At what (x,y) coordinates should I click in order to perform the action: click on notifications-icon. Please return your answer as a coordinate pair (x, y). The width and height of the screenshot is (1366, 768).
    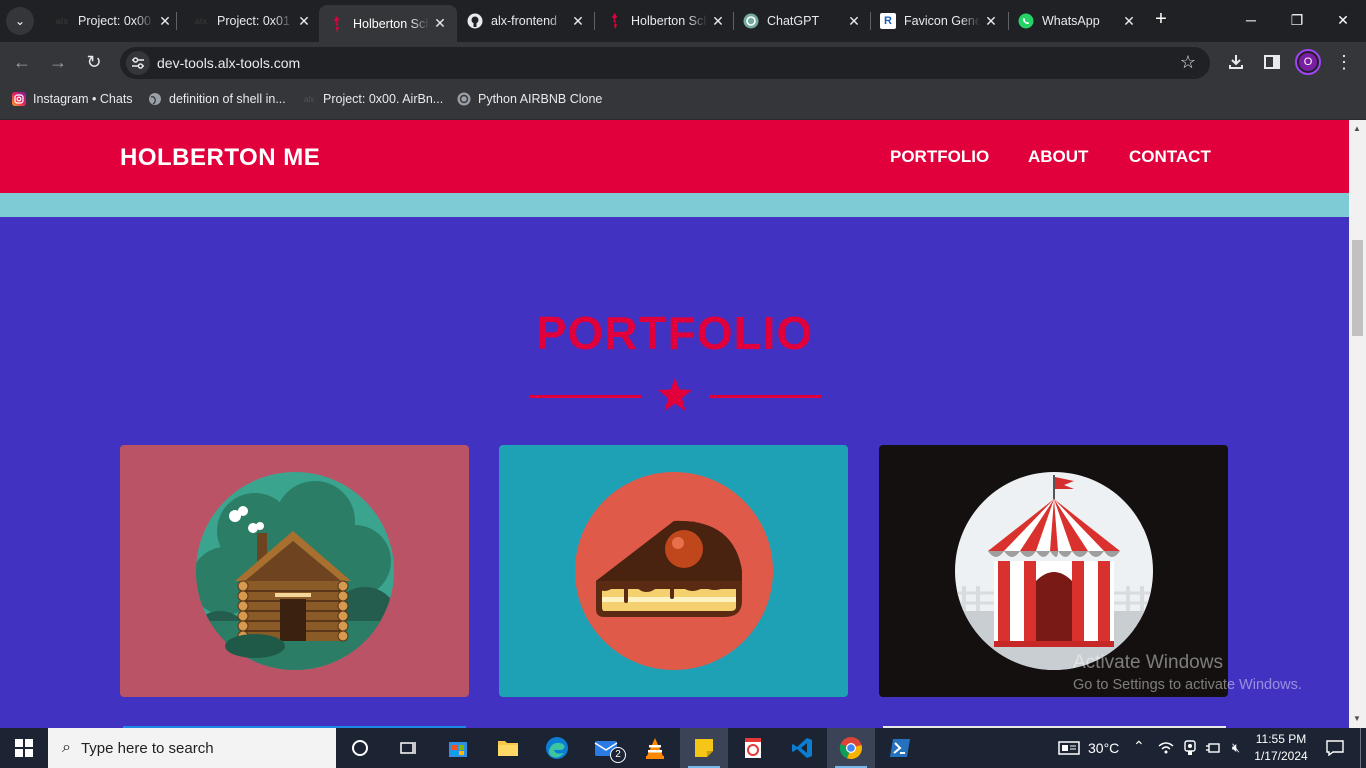
    Looking at the image, I should click on (1335, 748).